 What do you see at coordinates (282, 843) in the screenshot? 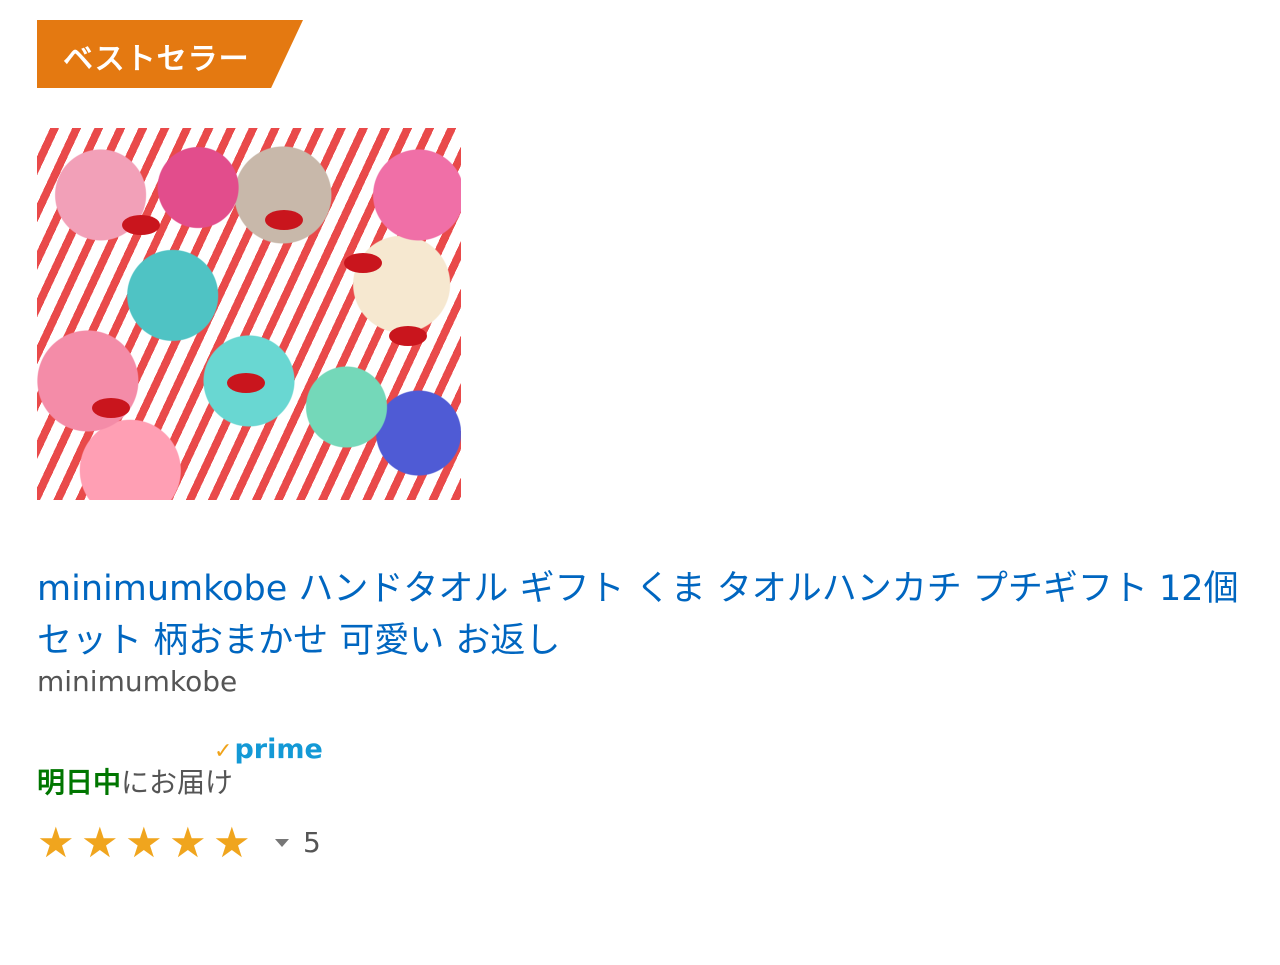
I see `chevron-down-icon` at bounding box center [282, 843].